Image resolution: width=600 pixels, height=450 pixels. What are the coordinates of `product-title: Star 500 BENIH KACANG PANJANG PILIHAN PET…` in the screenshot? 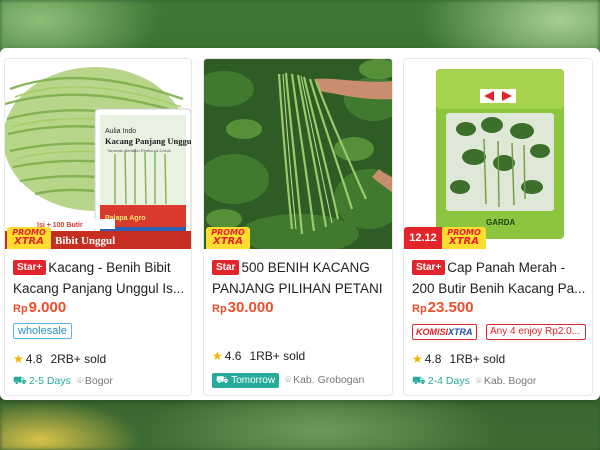 It's located at (299, 278).